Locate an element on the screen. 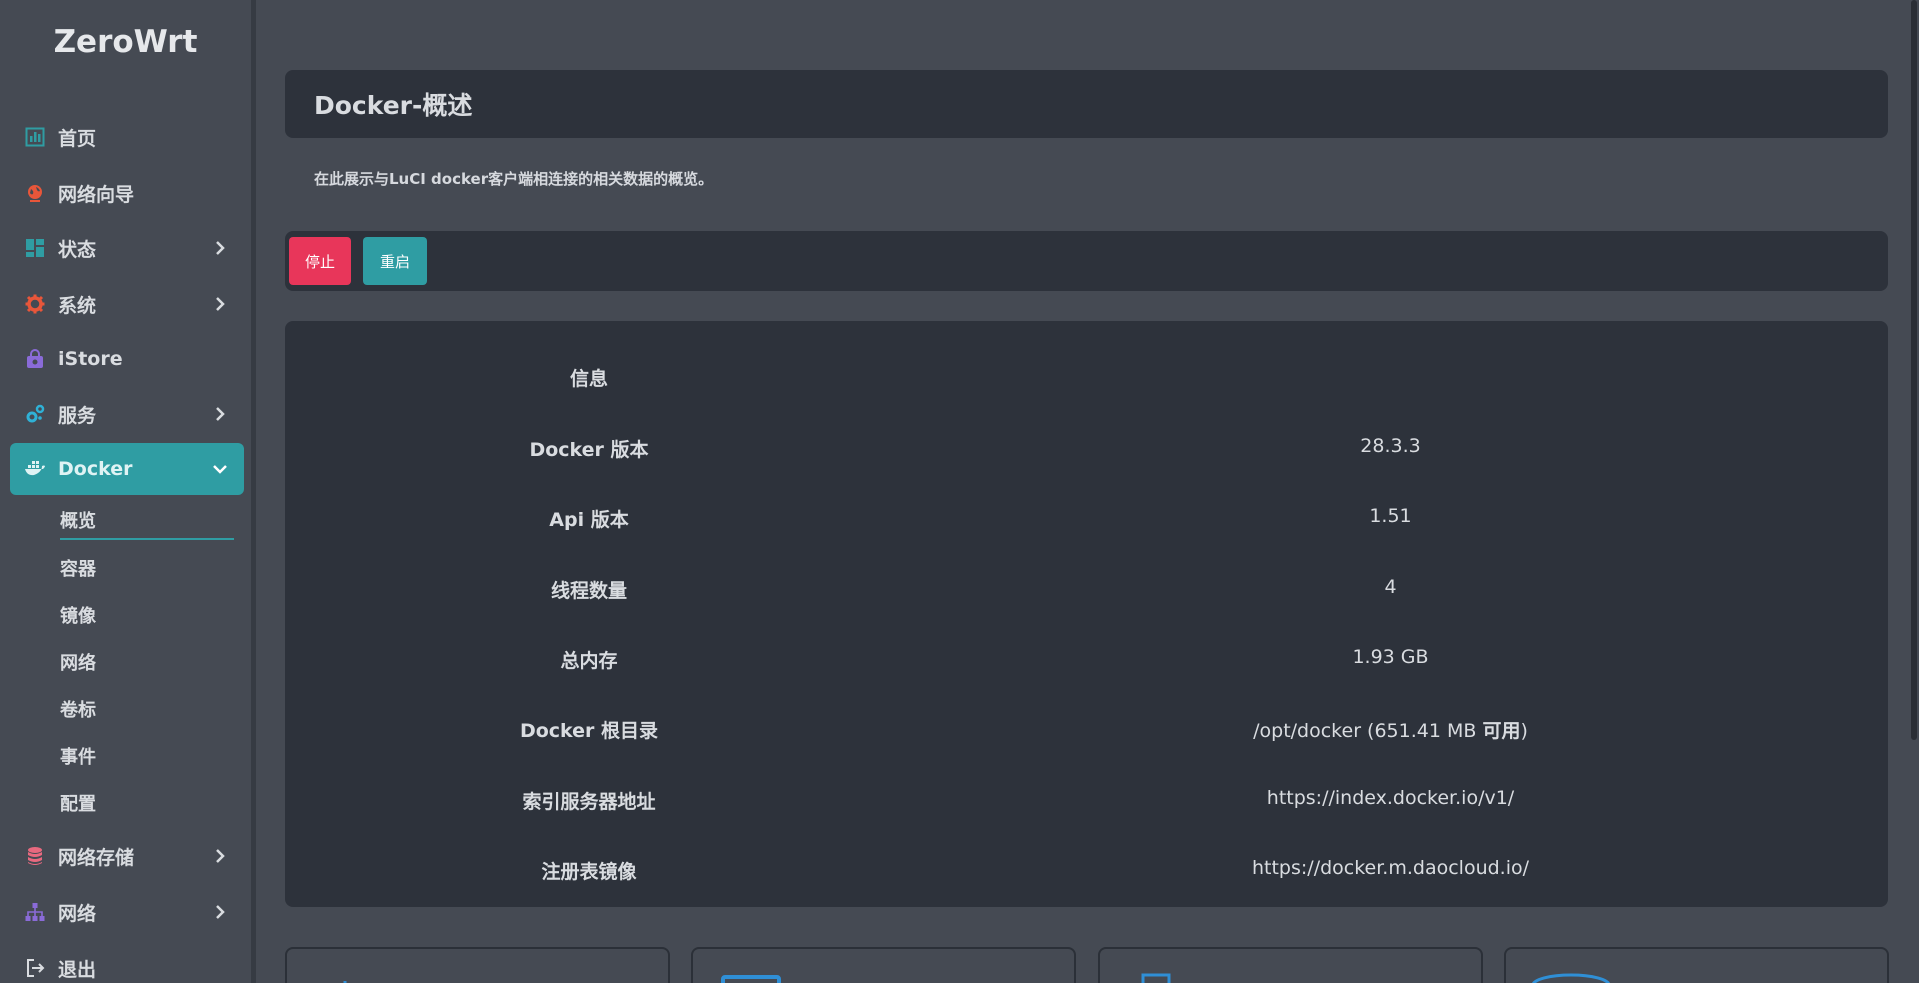 The image size is (1919, 983). table-row: Api 版本 1.51 is located at coordinates (1086, 517).